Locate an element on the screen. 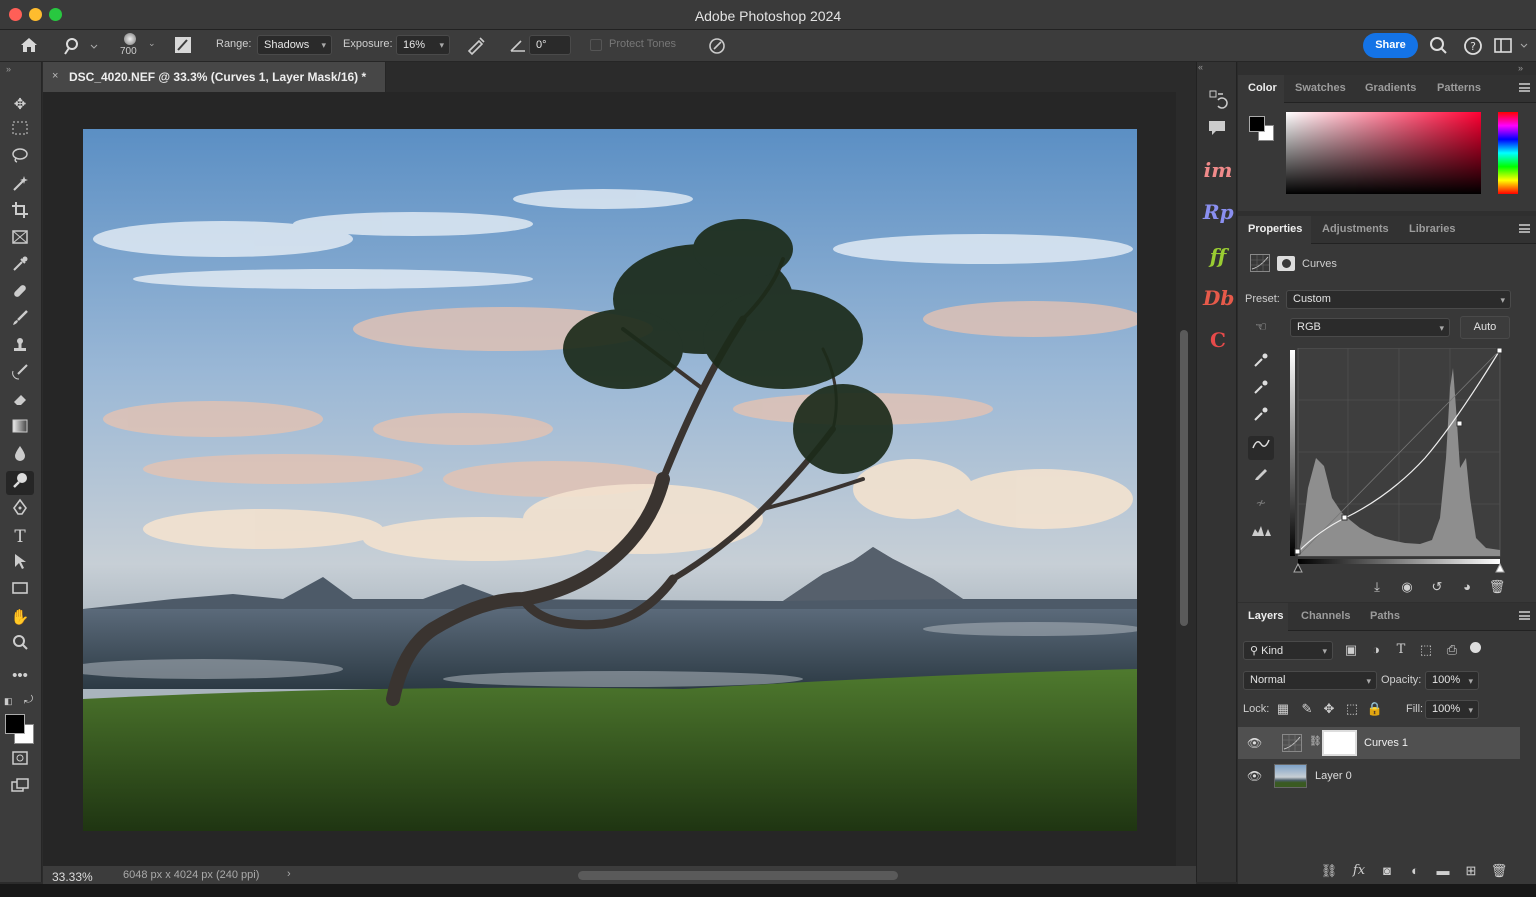 This screenshot has width=1536, height=897. crop-tool-icon is located at coordinates (20, 213).